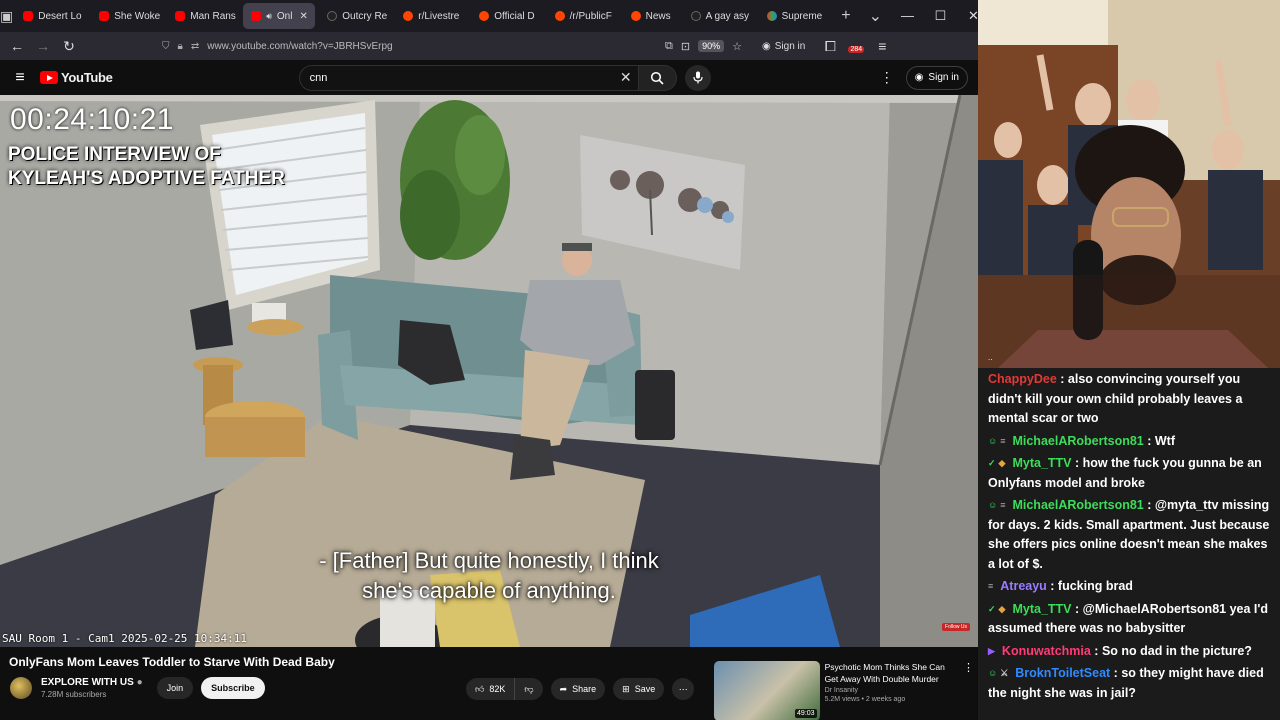  Describe the element at coordinates (87, 77) in the screenshot. I see `youtube-logo-text: YouTube` at that location.